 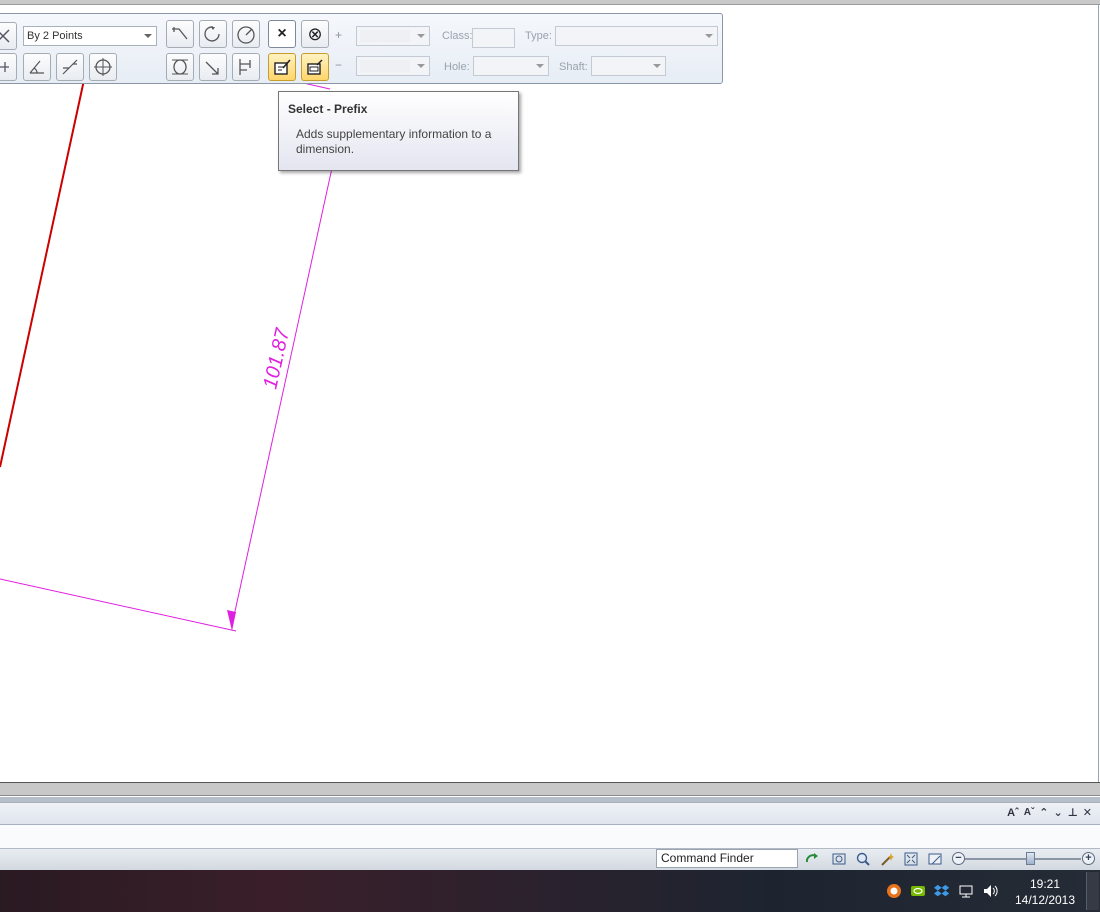 I want to click on measure-mode-combo: By 2 Points, so click(x=90, y=36).